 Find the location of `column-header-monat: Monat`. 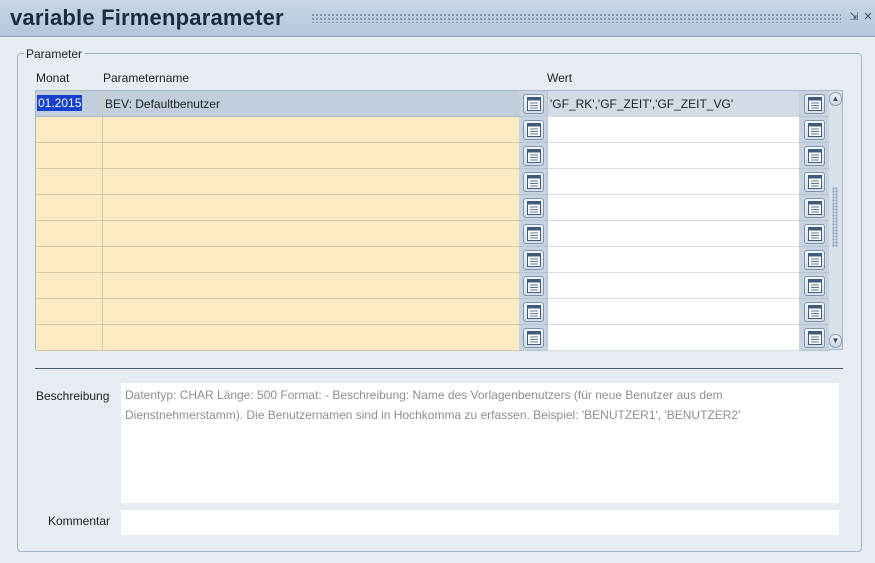

column-header-monat: Monat is located at coordinates (53, 78).